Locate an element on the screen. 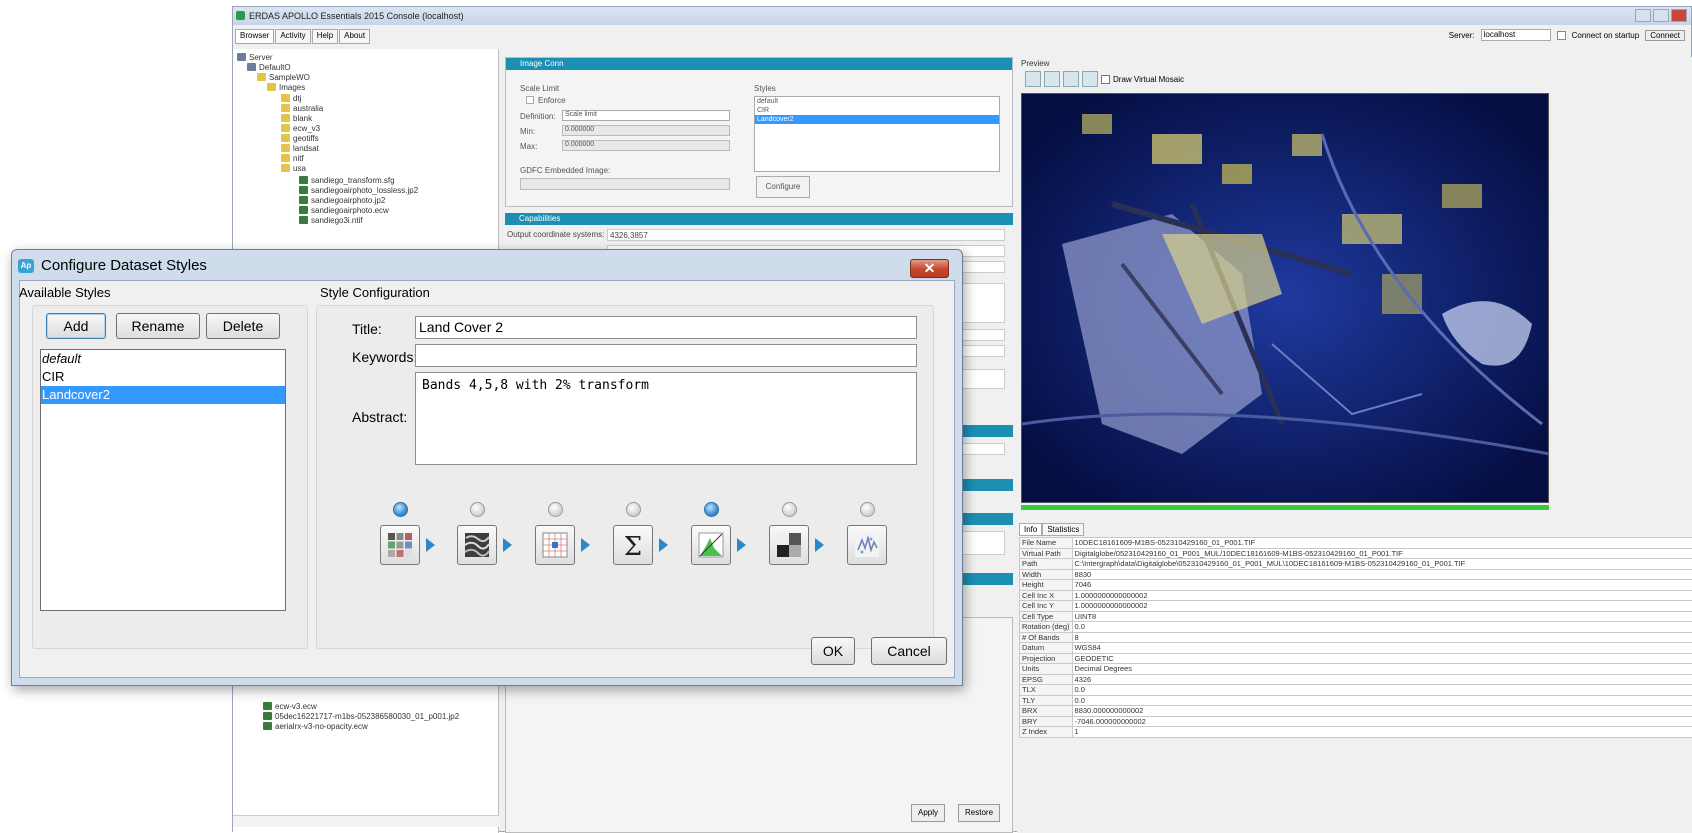 The image size is (1692, 833). tab-help: Help is located at coordinates (325, 36).